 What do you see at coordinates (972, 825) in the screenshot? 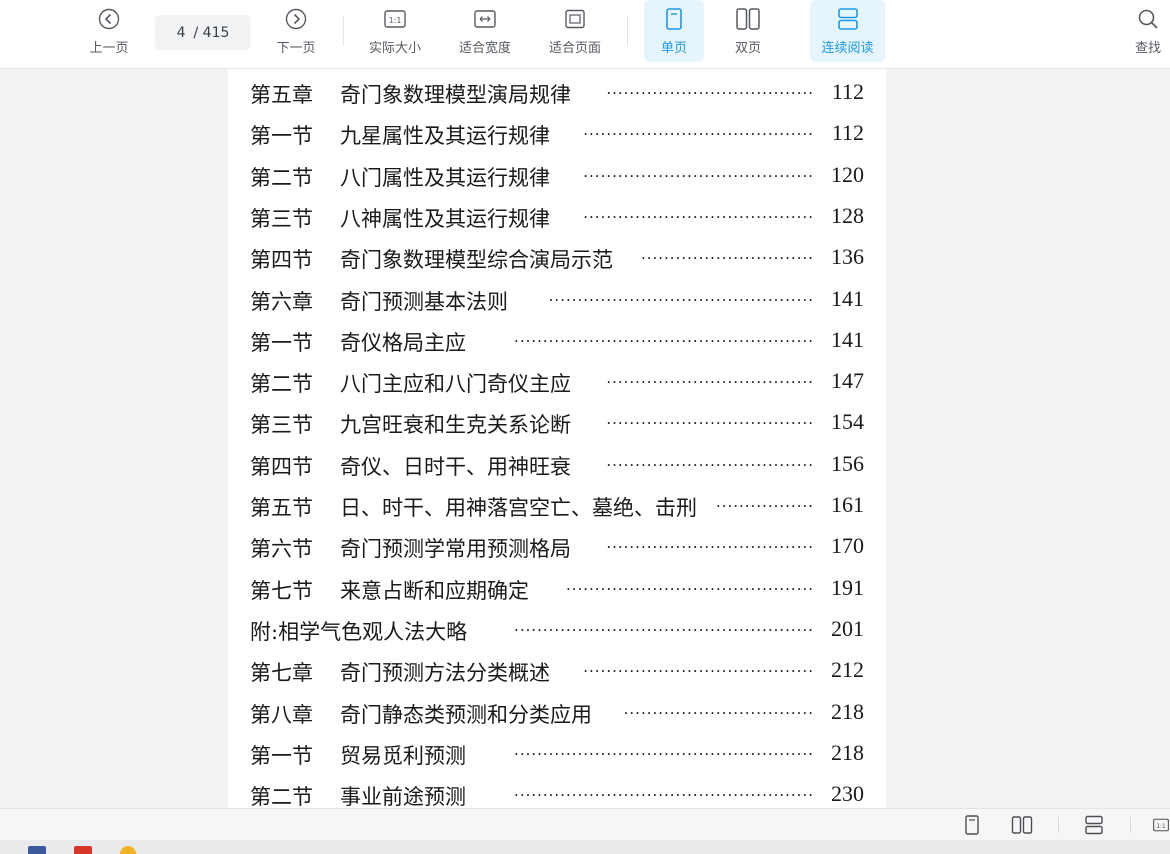
I see `status-single-page-button` at bounding box center [972, 825].